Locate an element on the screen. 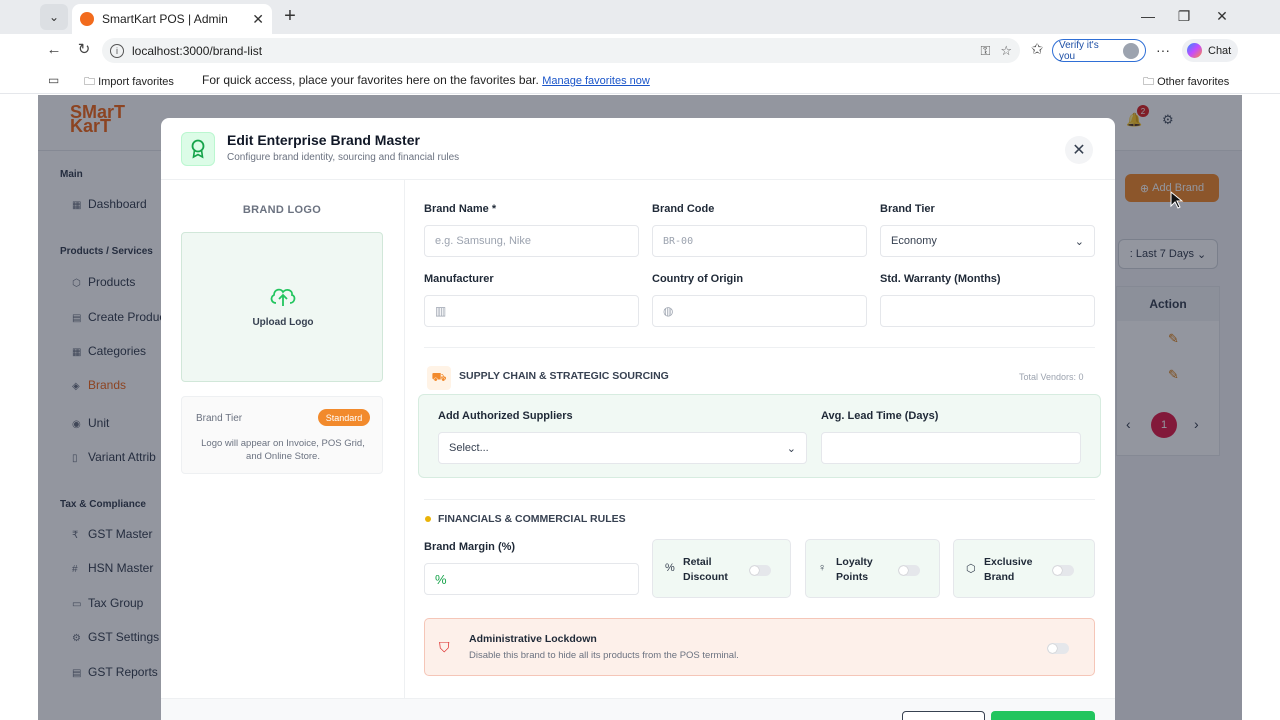 The image size is (1280, 720). total-vendors-count: Total Vendors: 0 is located at coordinates (1051, 377).